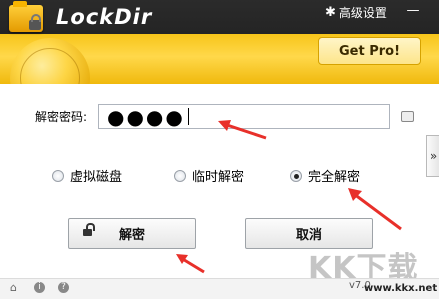 The width and height of the screenshot is (439, 299). I want to click on watermark-url: www.kkx.net, so click(401, 288).